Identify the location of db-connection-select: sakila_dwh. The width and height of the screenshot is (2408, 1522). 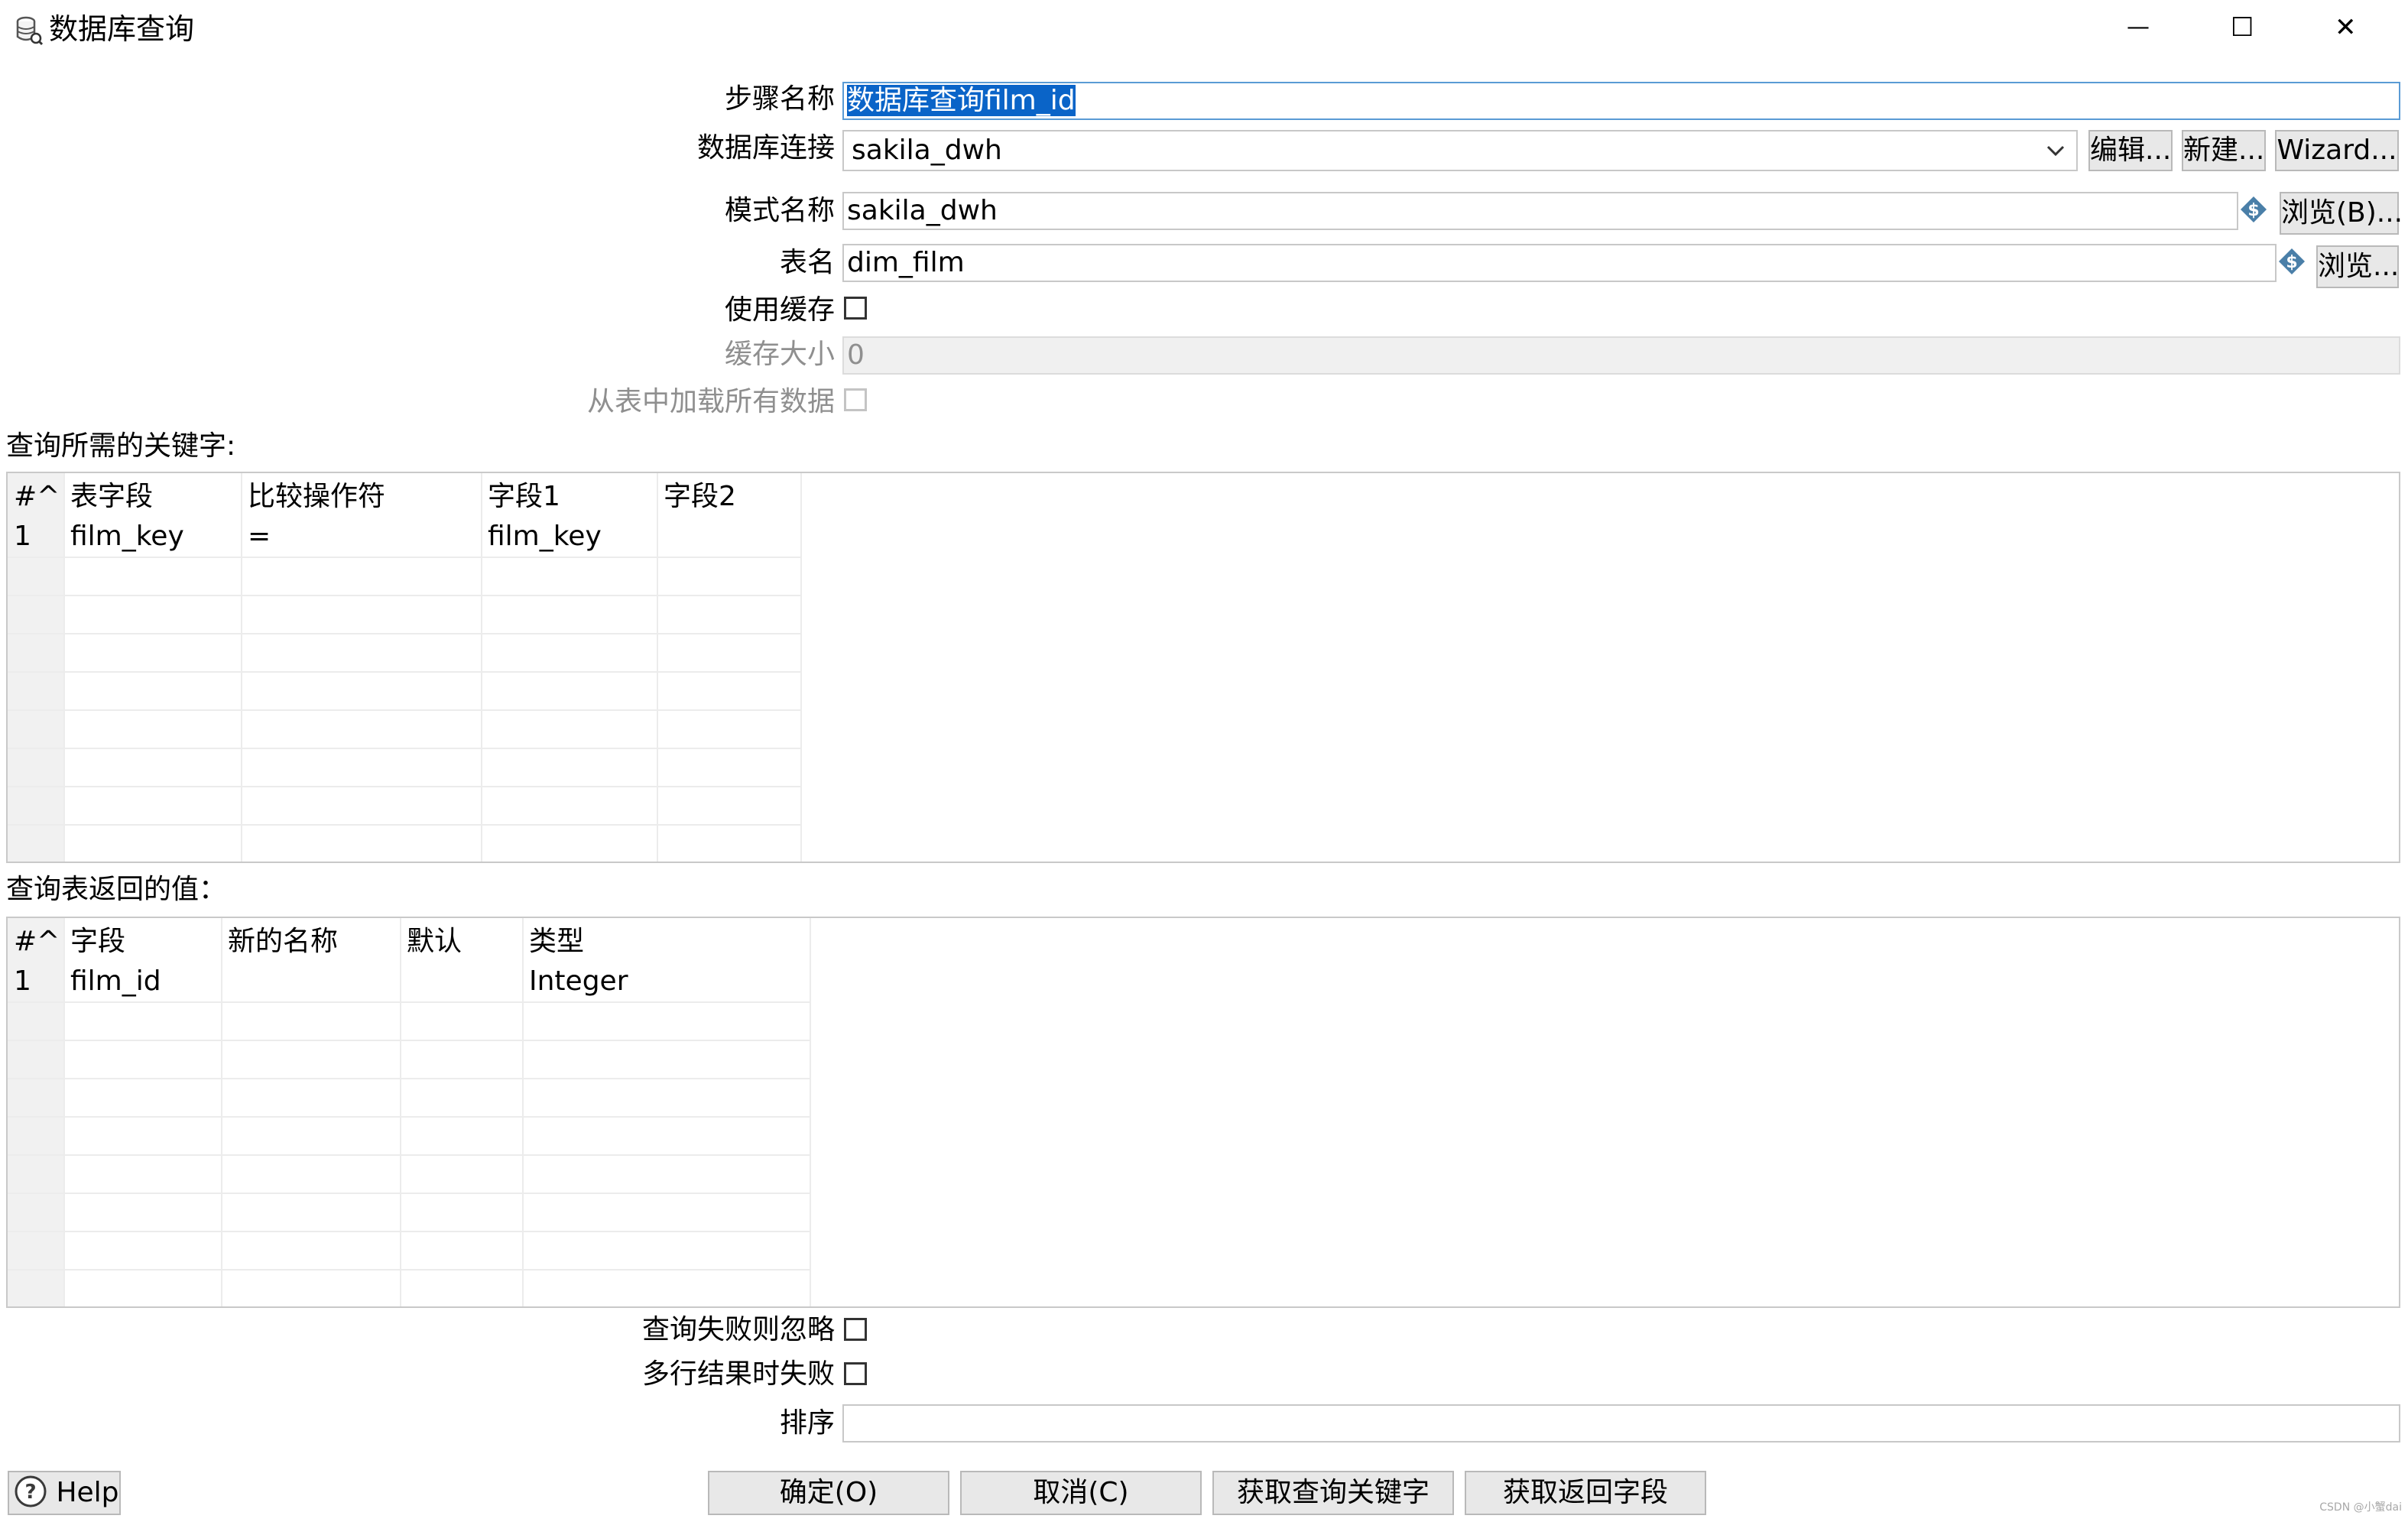
(1460, 150).